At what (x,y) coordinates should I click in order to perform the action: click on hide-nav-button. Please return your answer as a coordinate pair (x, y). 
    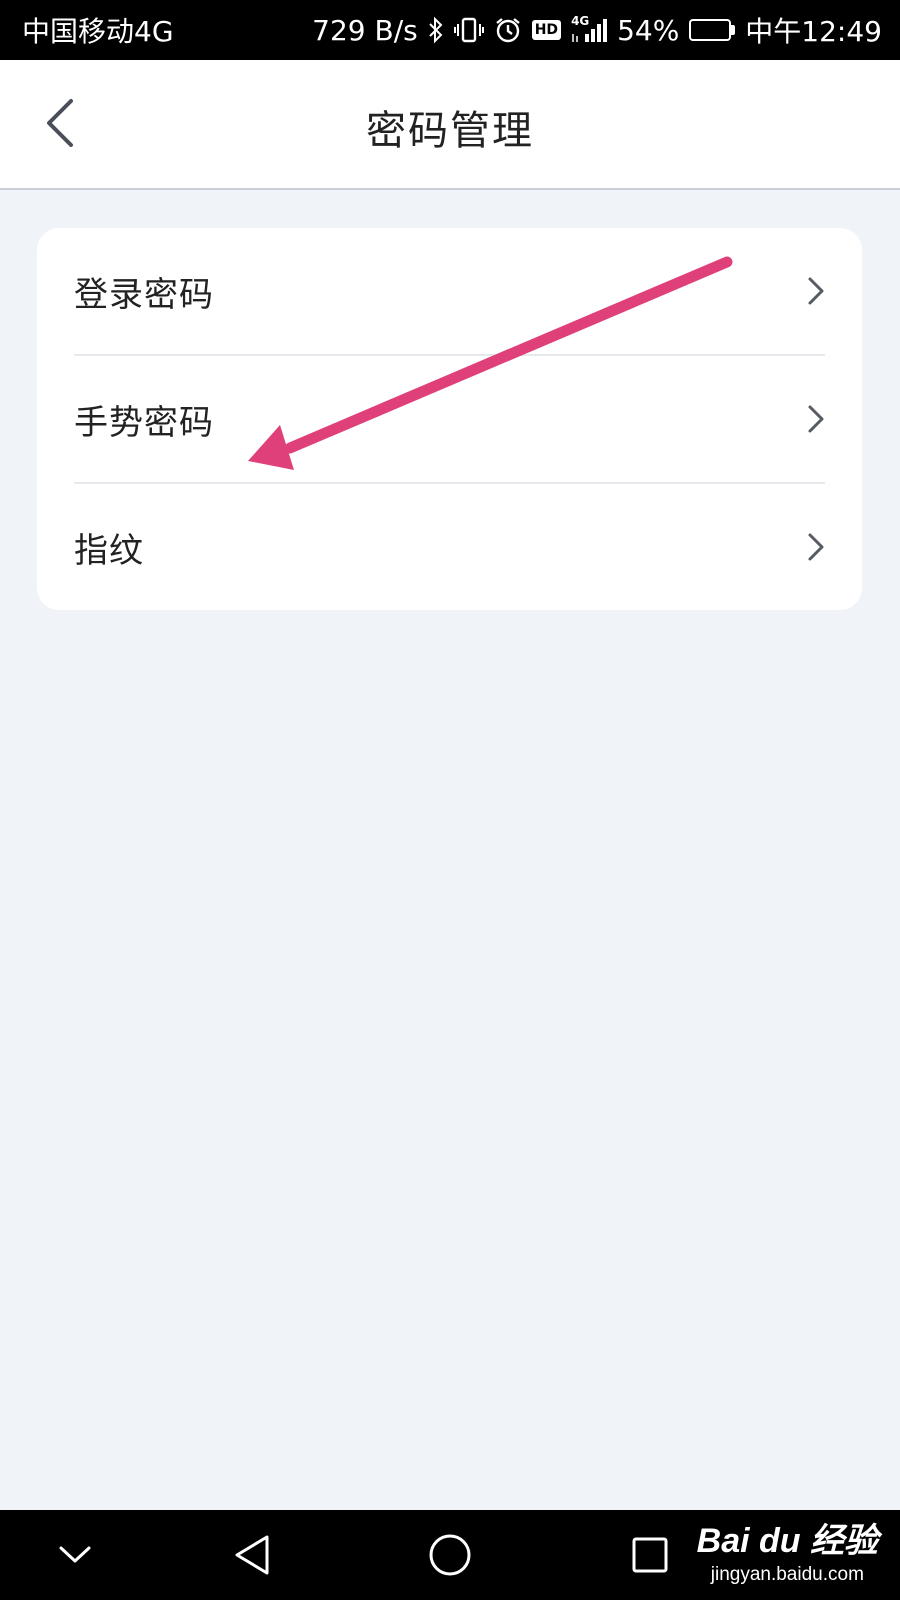
    Looking at the image, I should click on (75, 1555).